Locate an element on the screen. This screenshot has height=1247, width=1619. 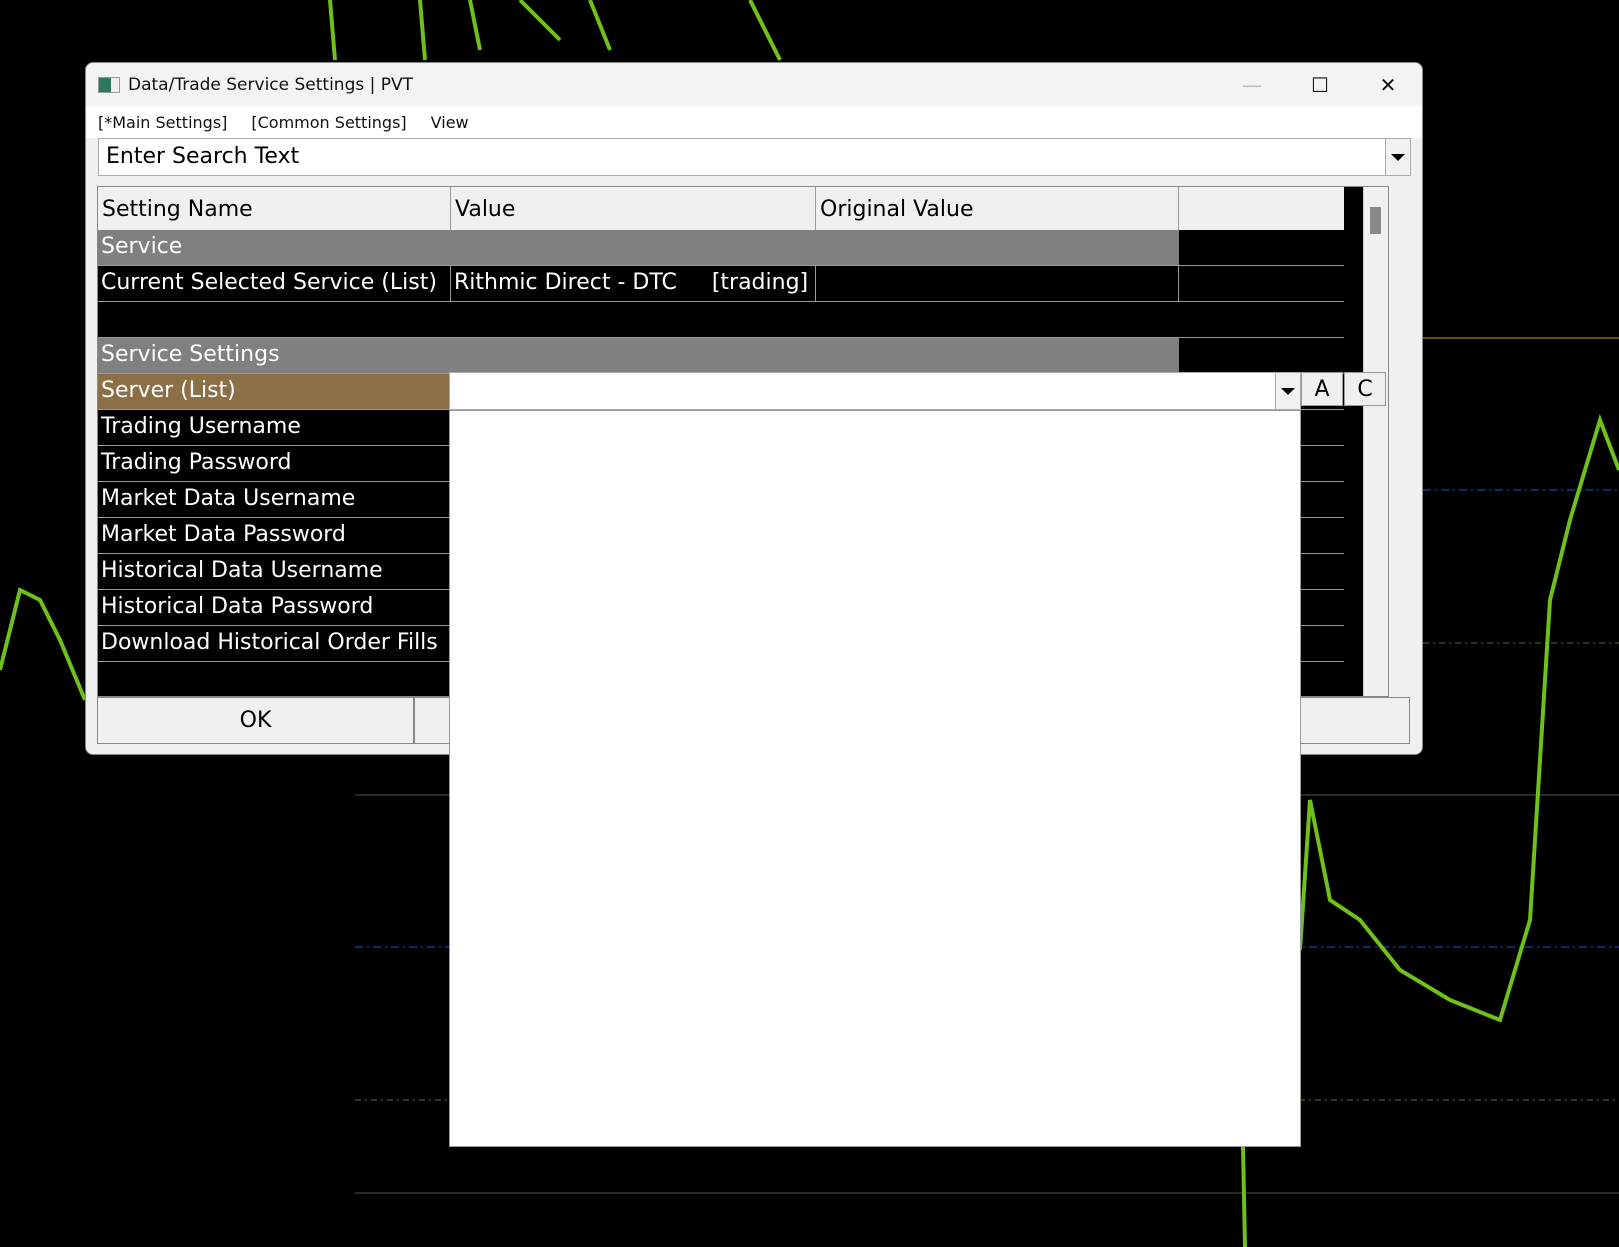
search-placeholder: Enter Search Text is located at coordinates (203, 156).